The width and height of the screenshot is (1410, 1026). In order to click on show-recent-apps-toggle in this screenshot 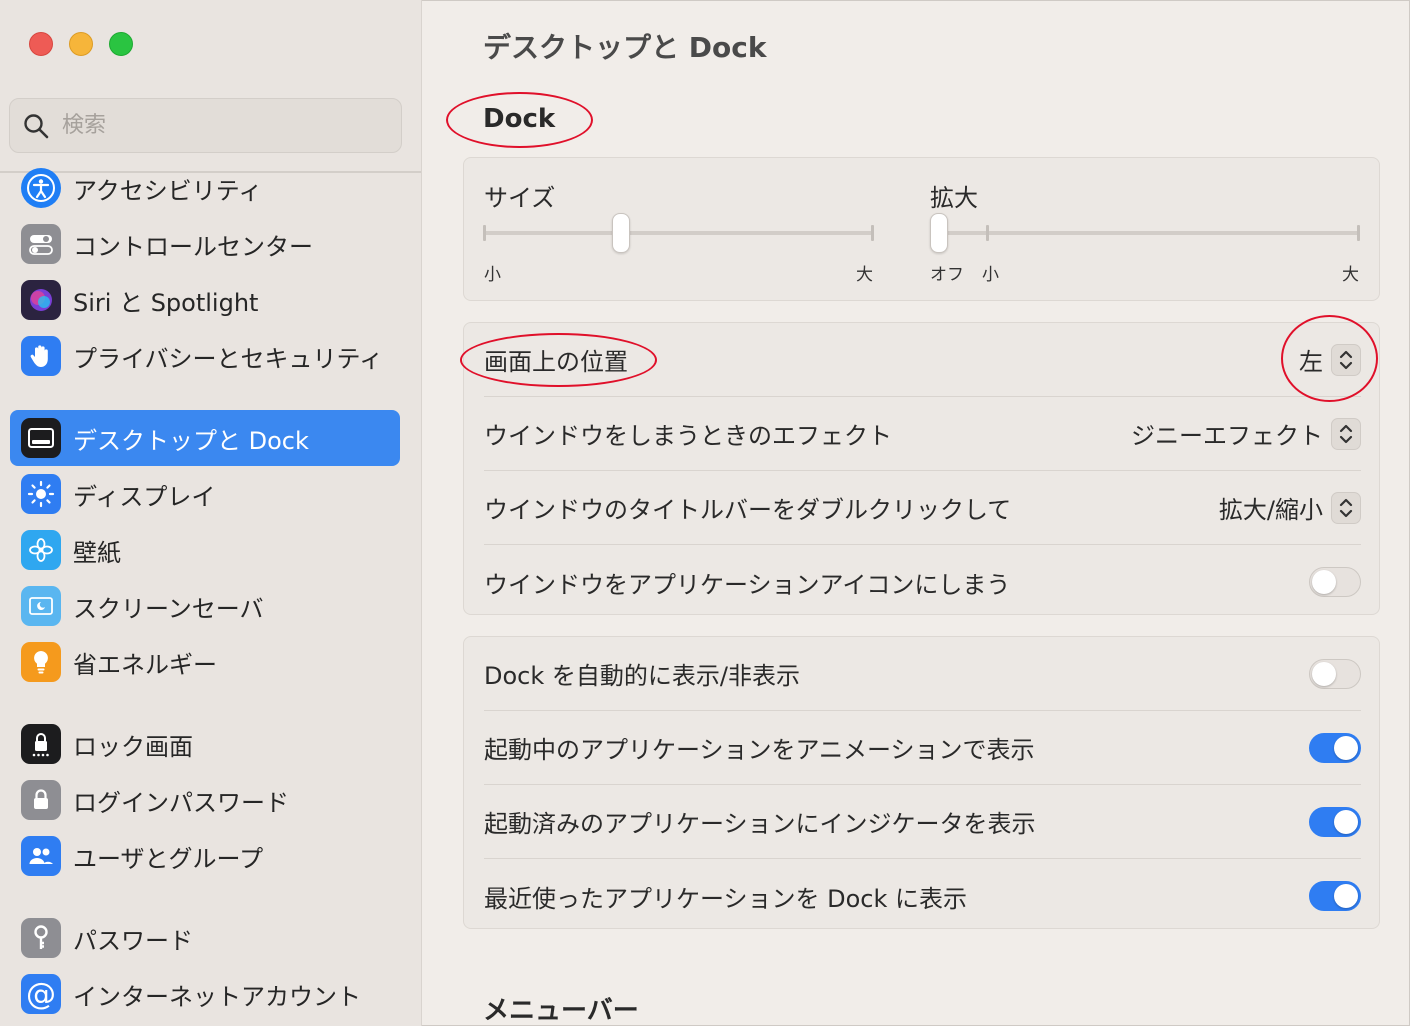, I will do `click(1335, 896)`.